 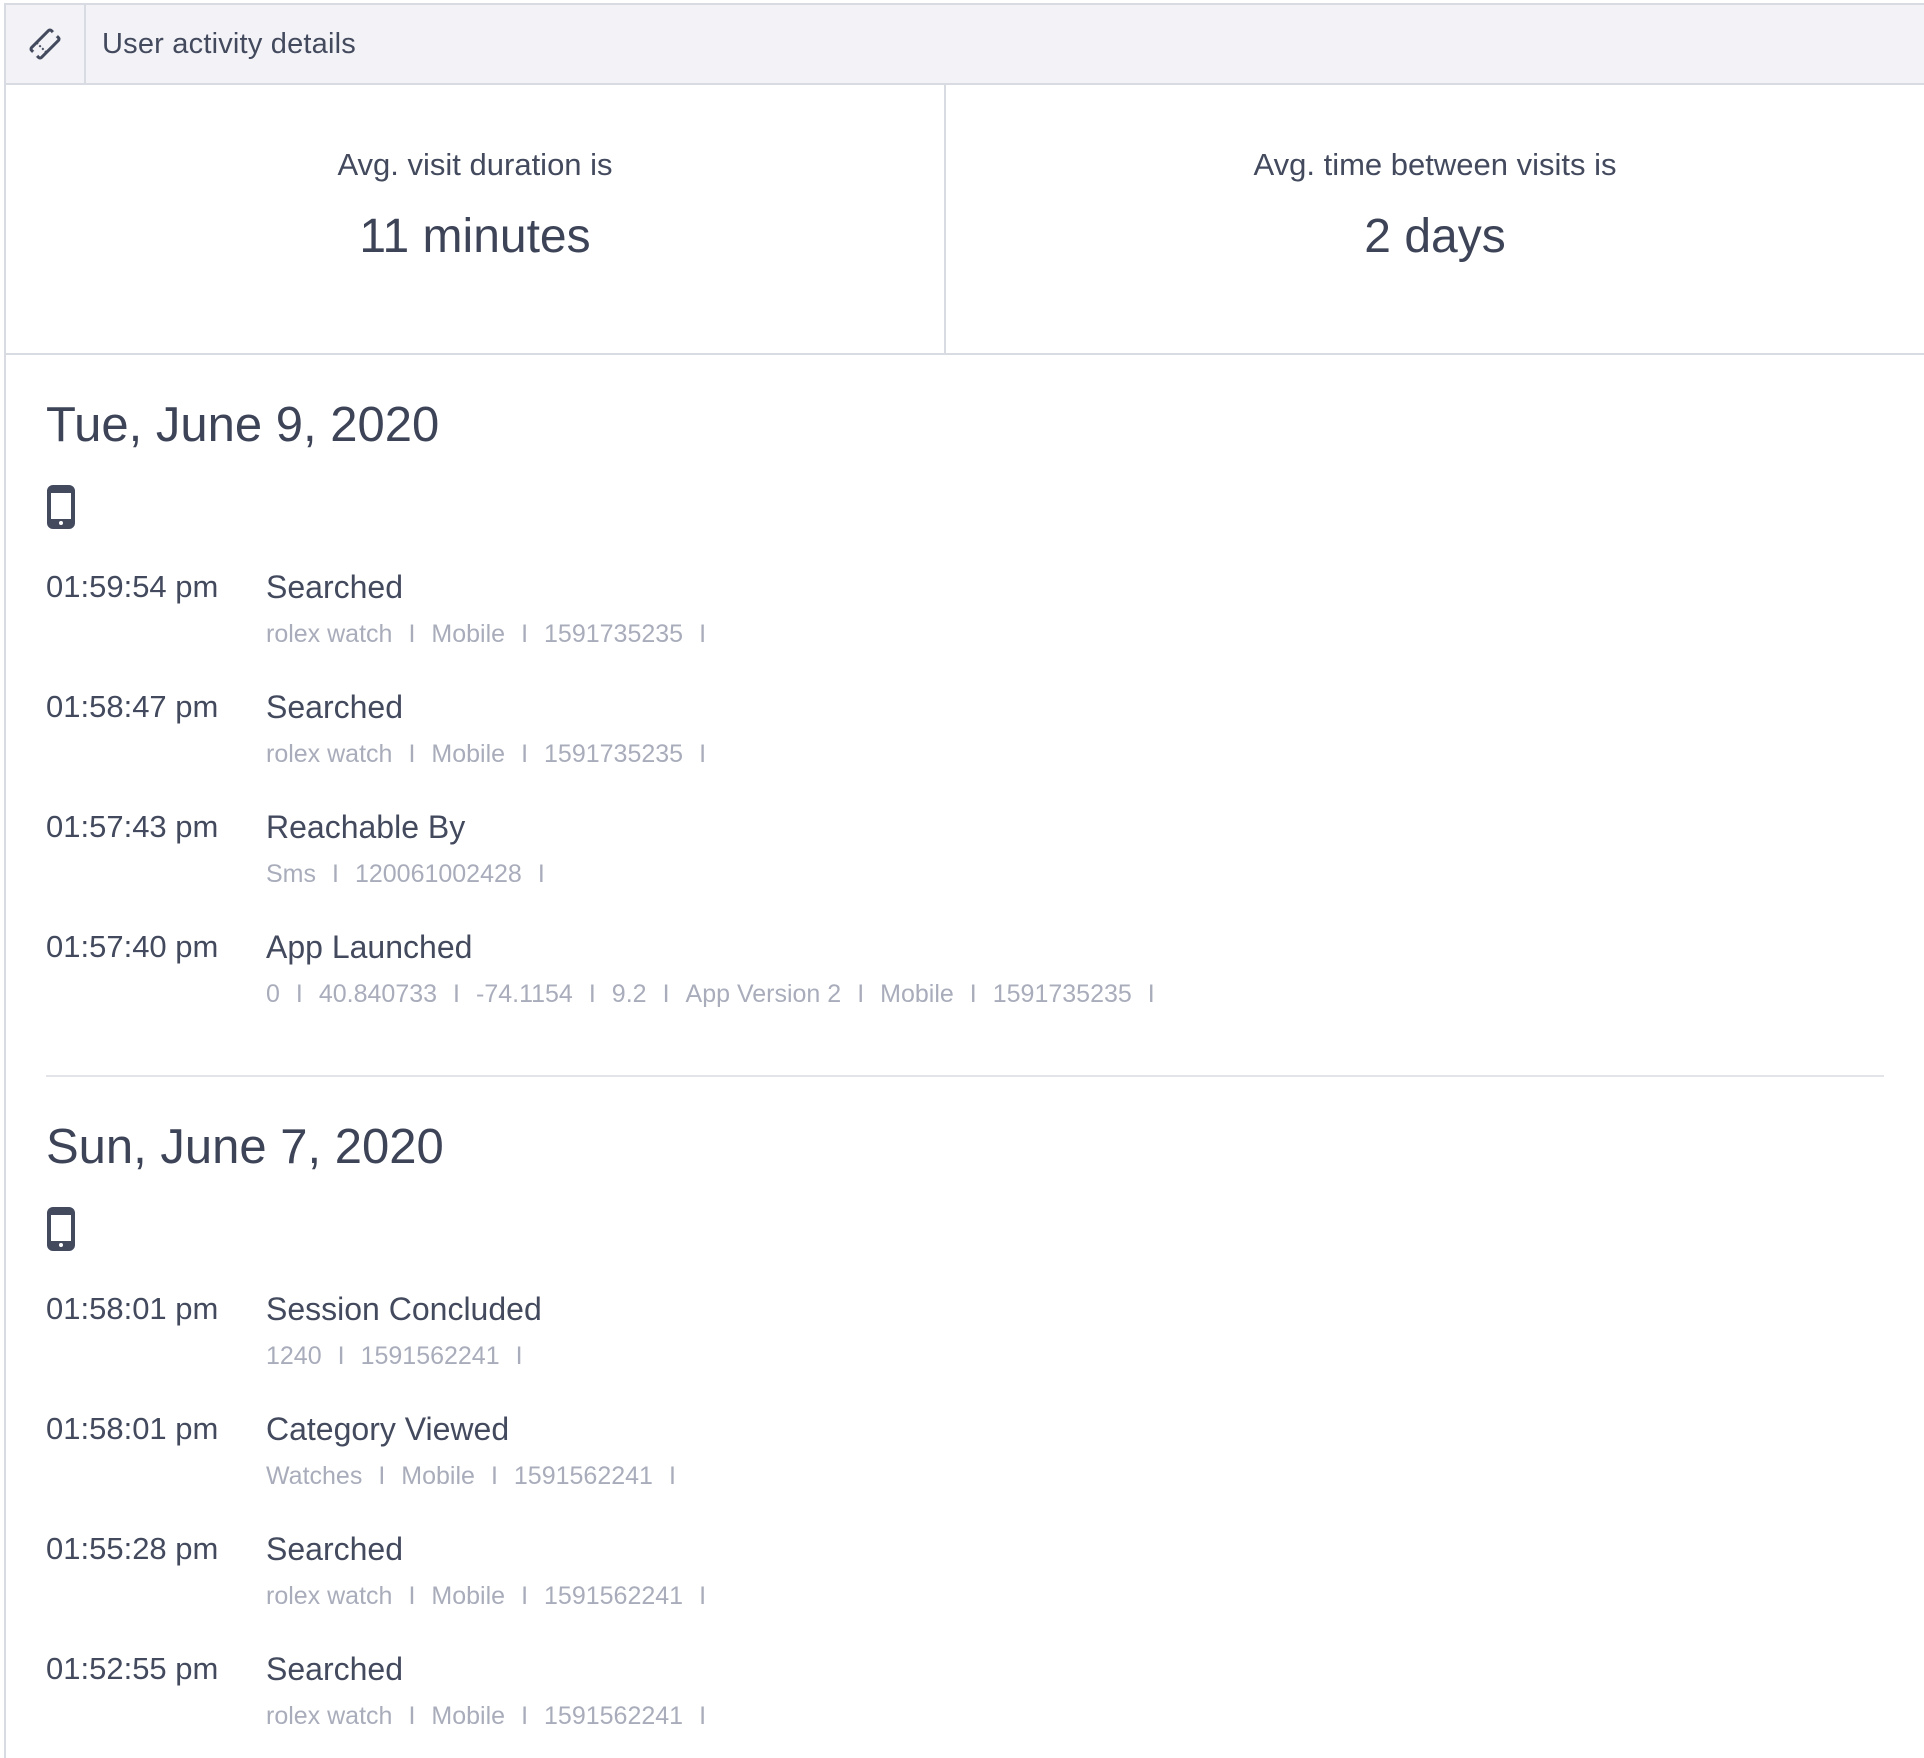 What do you see at coordinates (965, 45) in the screenshot?
I see `panel-header: User activity details` at bounding box center [965, 45].